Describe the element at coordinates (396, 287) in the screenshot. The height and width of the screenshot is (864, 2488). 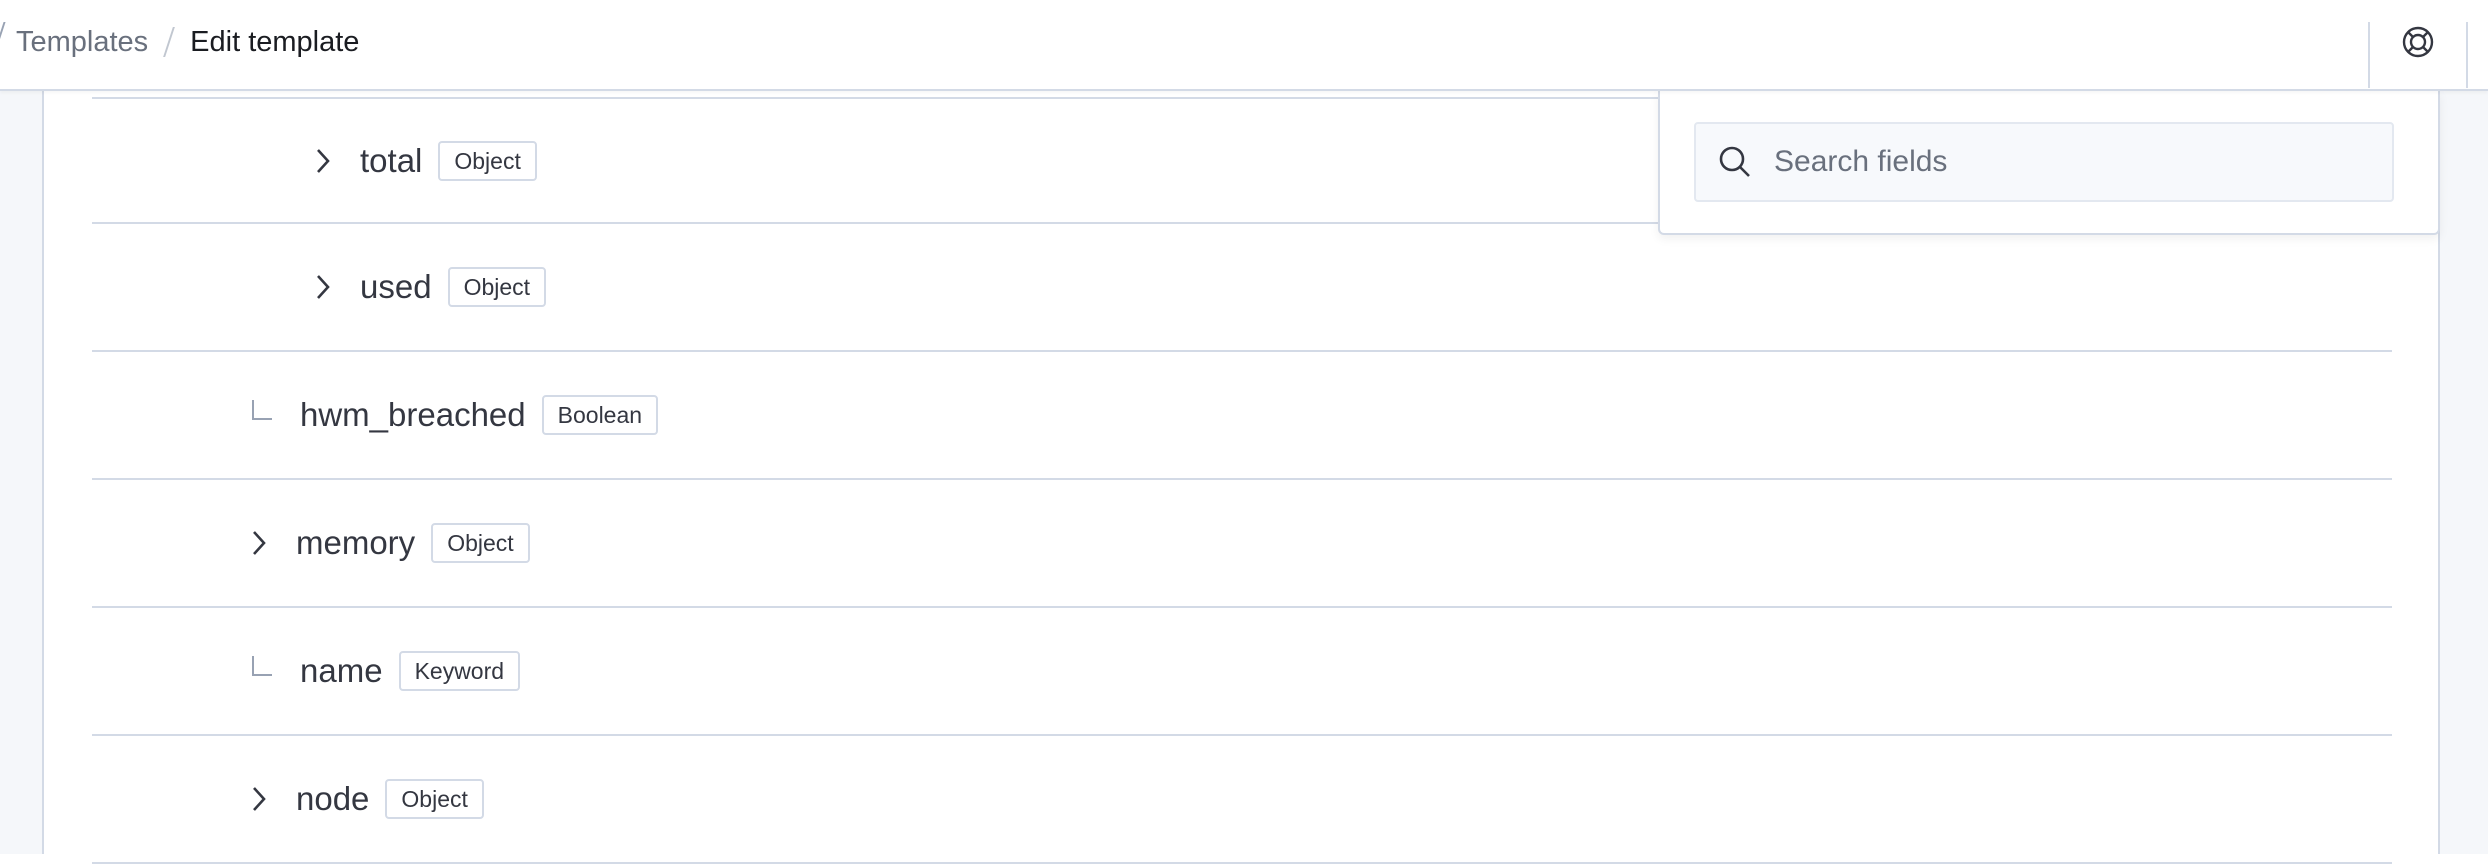
I see `field-name: used` at that location.